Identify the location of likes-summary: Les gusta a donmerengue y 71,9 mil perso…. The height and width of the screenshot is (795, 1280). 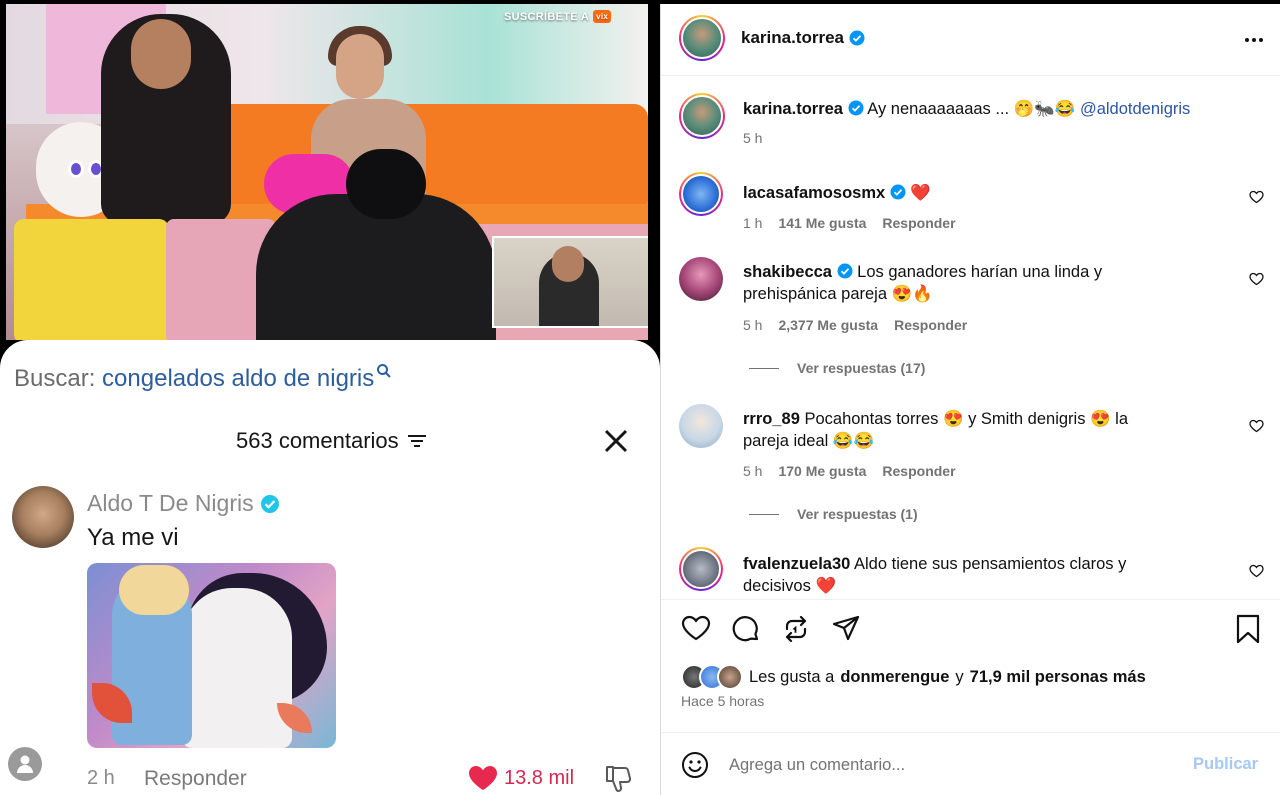
(913, 677).